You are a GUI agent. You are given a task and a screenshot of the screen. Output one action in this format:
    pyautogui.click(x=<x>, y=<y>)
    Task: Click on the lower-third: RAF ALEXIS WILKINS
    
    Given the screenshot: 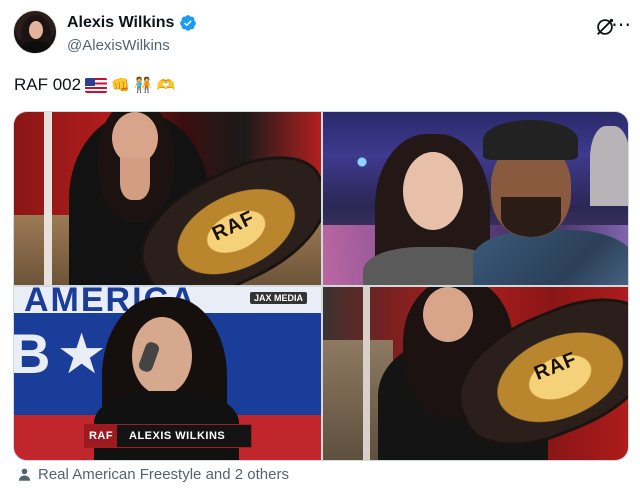 What is the action you would take?
    pyautogui.click(x=168, y=436)
    